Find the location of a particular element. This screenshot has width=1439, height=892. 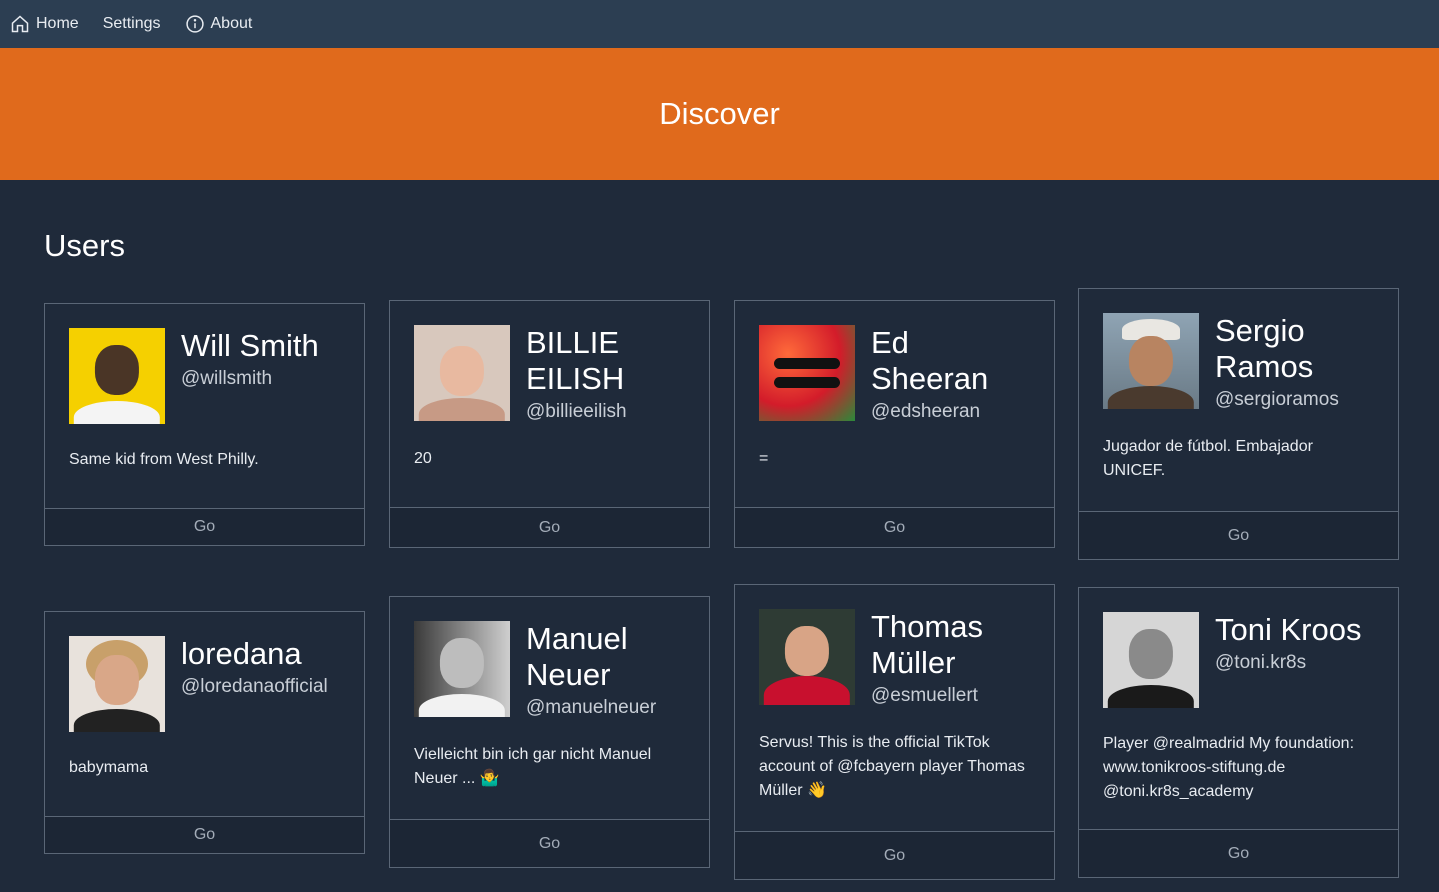

user-card: loredana @loredanaofficial babymama Go is located at coordinates (204, 732).